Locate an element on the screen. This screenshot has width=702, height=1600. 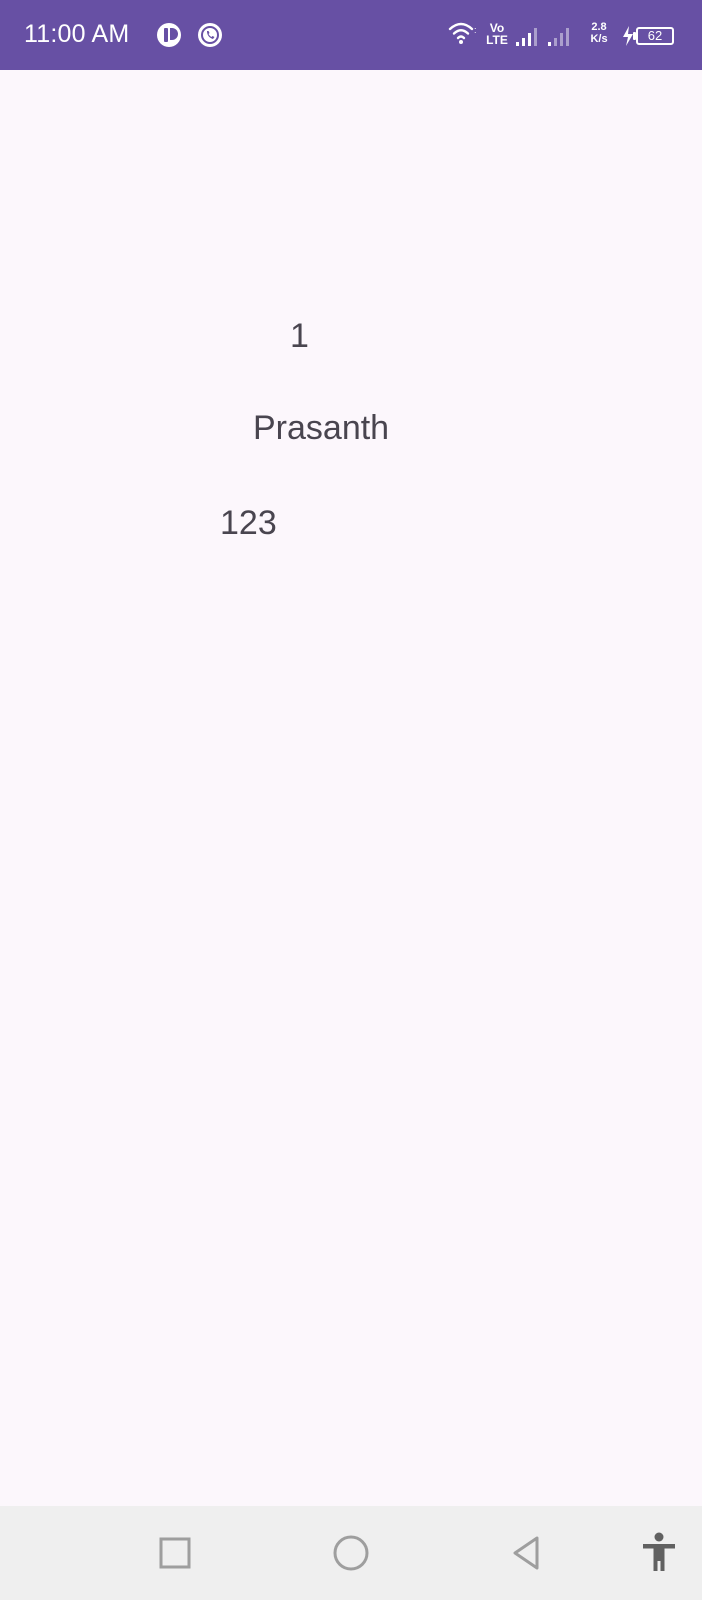
wifi-icon is located at coordinates (461, 33).